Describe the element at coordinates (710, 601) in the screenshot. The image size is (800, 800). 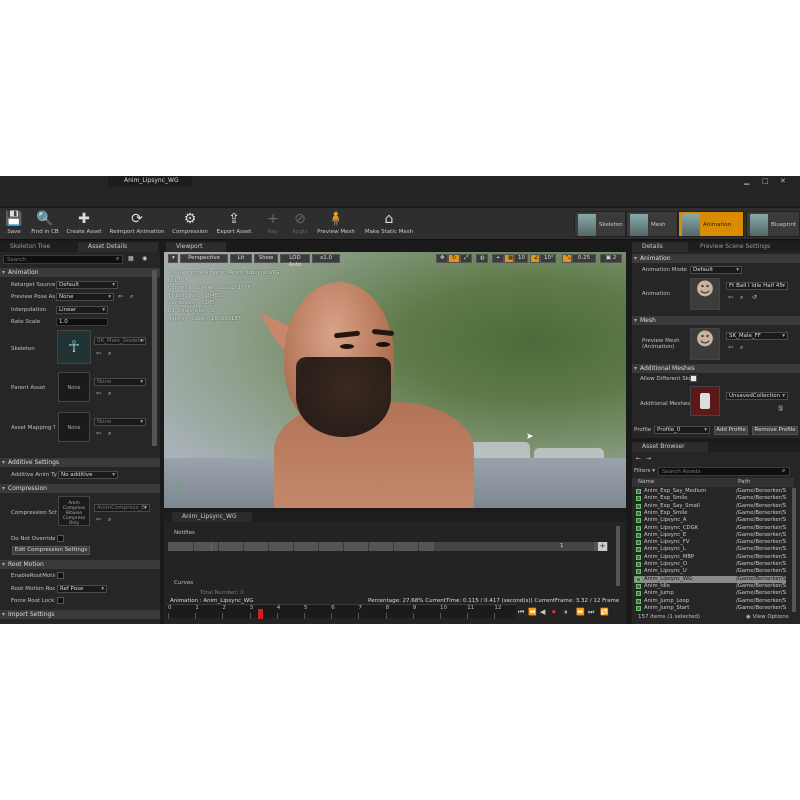
I see `table-row: Anim_Jump_Loop/Game/Berserker/S` at that location.